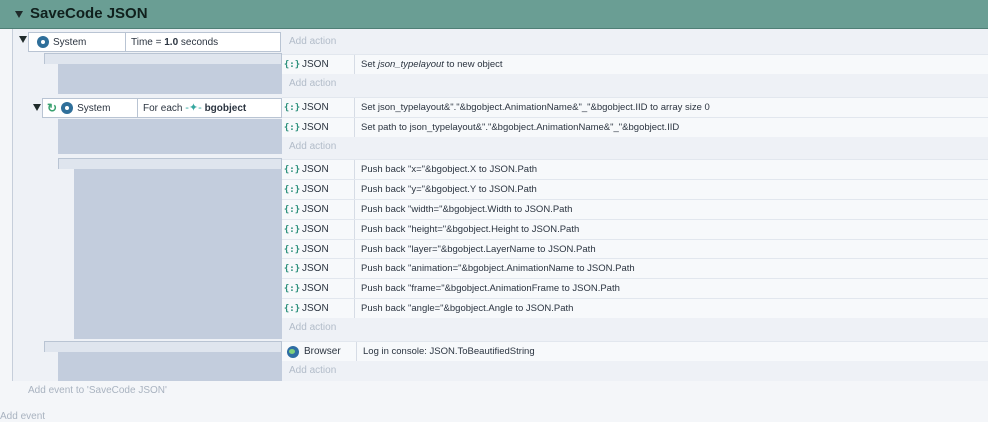  Describe the element at coordinates (445, 189) in the screenshot. I see `action-text: Push back "y="&bgobject.Y to JSON.Path` at that location.